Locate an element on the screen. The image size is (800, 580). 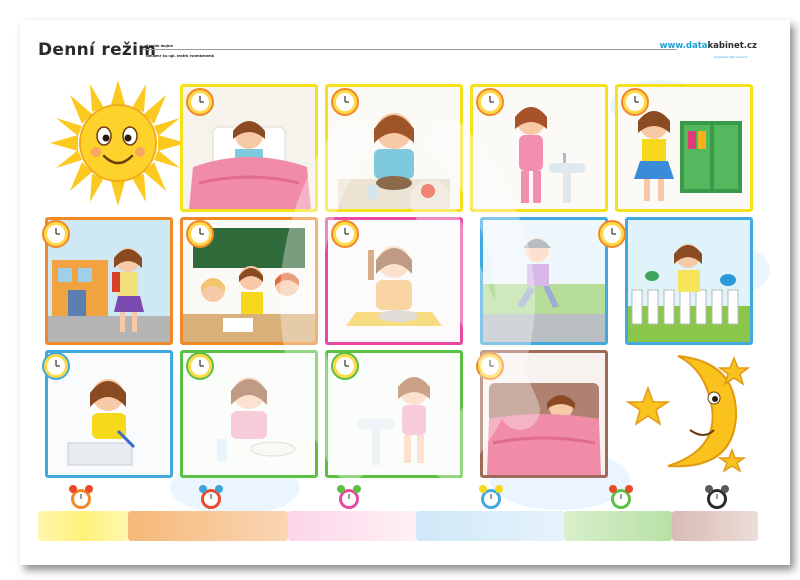
time-strip-pink is located at coordinates (352, 526).